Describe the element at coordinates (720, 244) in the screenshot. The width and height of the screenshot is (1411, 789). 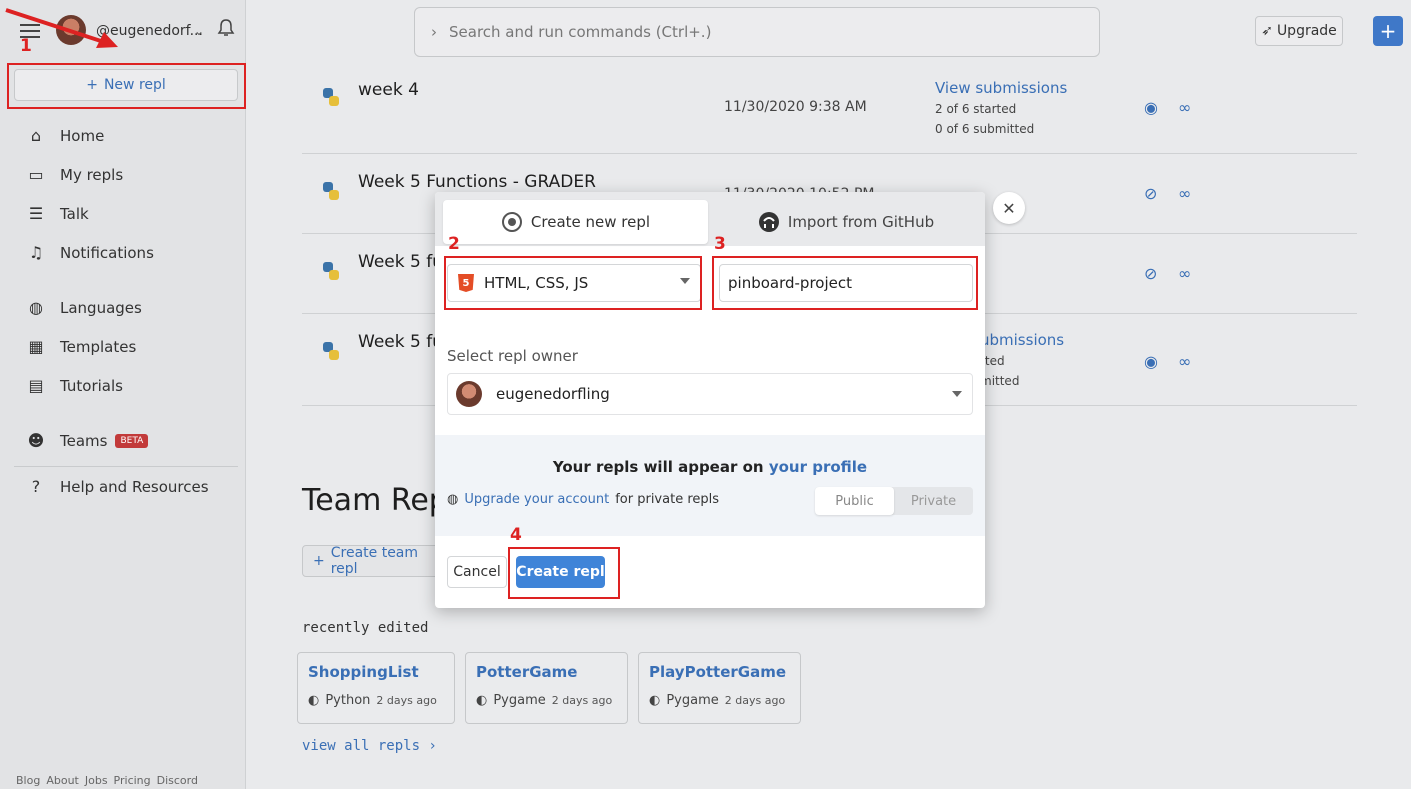
I see `annotation-number: 3` at that location.